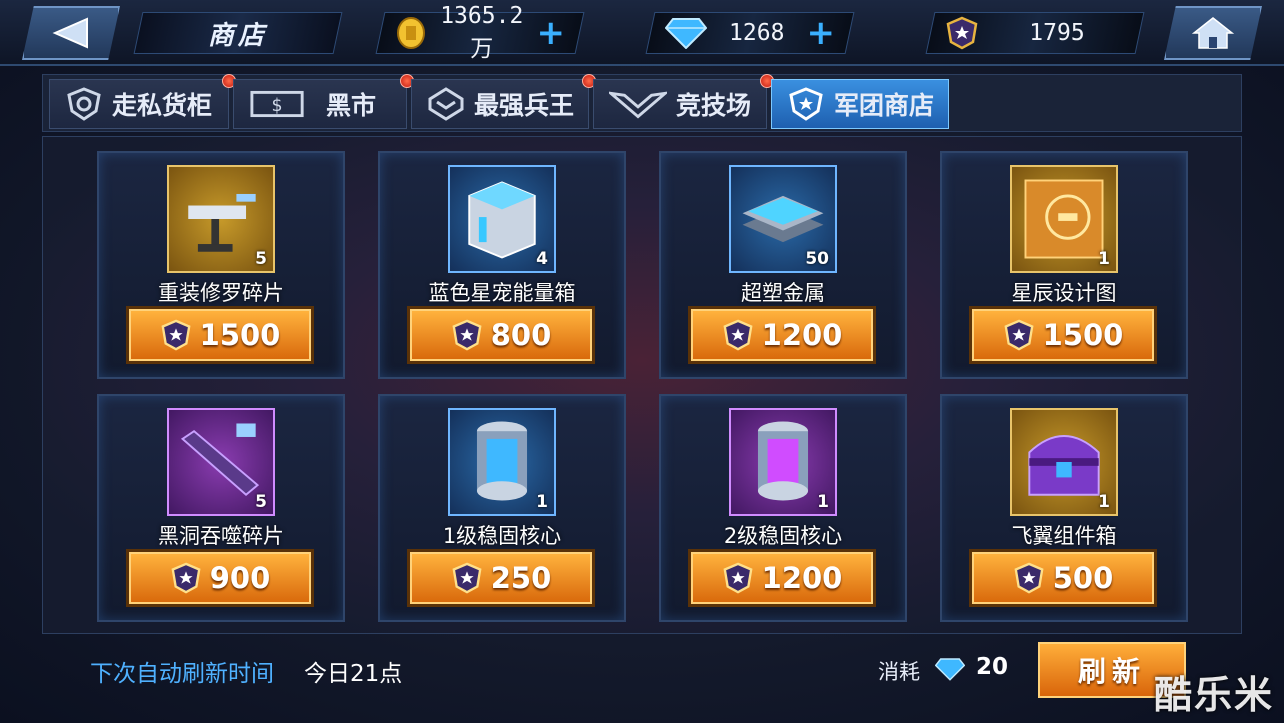 This screenshot has width=1284, height=723. Describe the element at coordinates (521, 335) in the screenshot. I see `item-price: 800` at that location.